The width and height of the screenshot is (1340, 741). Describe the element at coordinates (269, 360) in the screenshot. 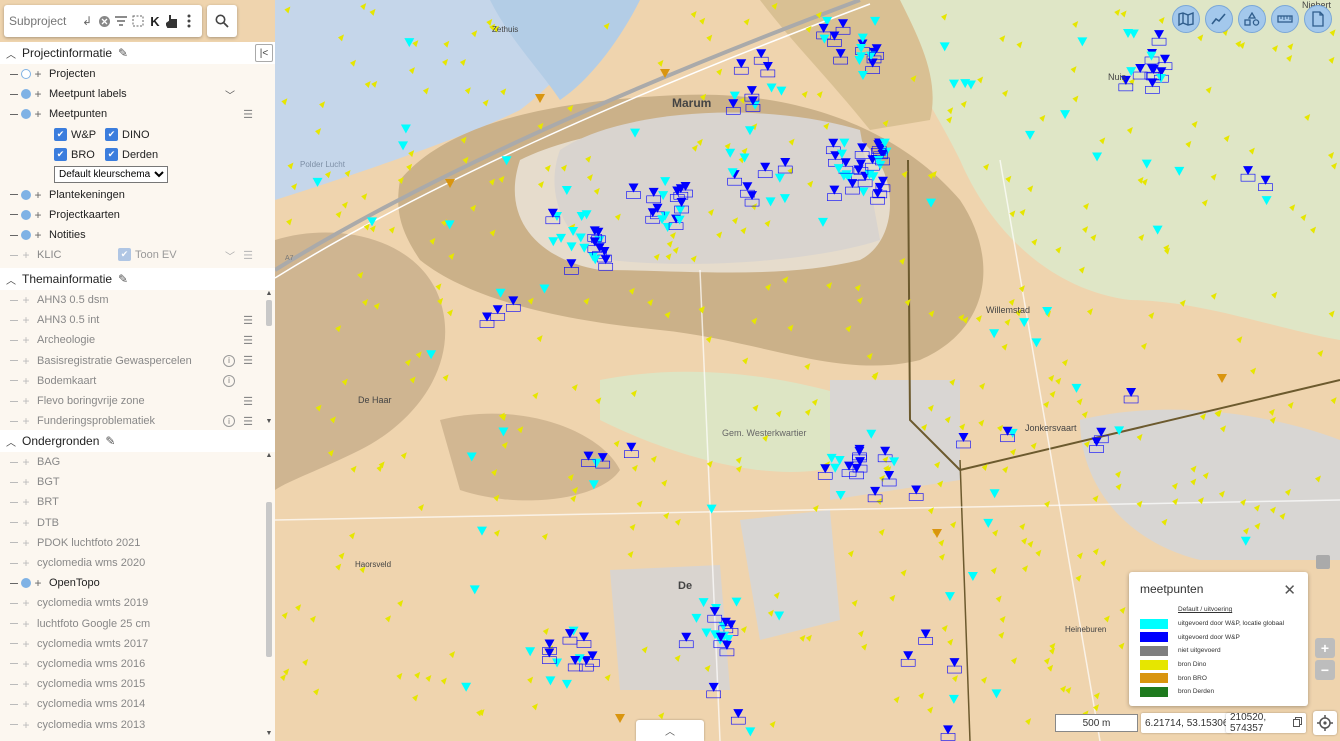

I see `themainfo-scrollbar: ▲ ▼` at that location.